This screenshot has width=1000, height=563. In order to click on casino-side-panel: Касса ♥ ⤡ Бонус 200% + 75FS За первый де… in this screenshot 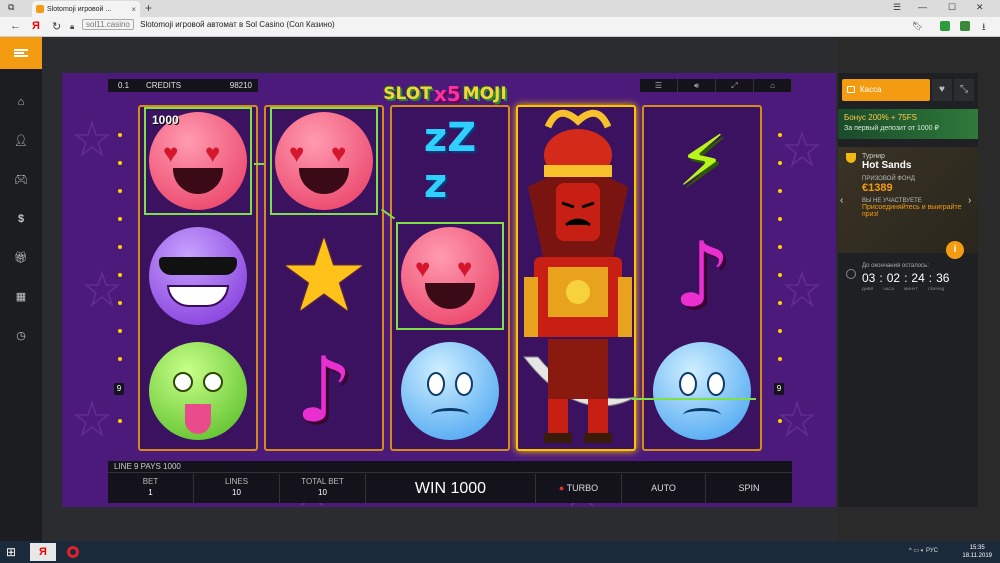, I will do `click(908, 290)`.